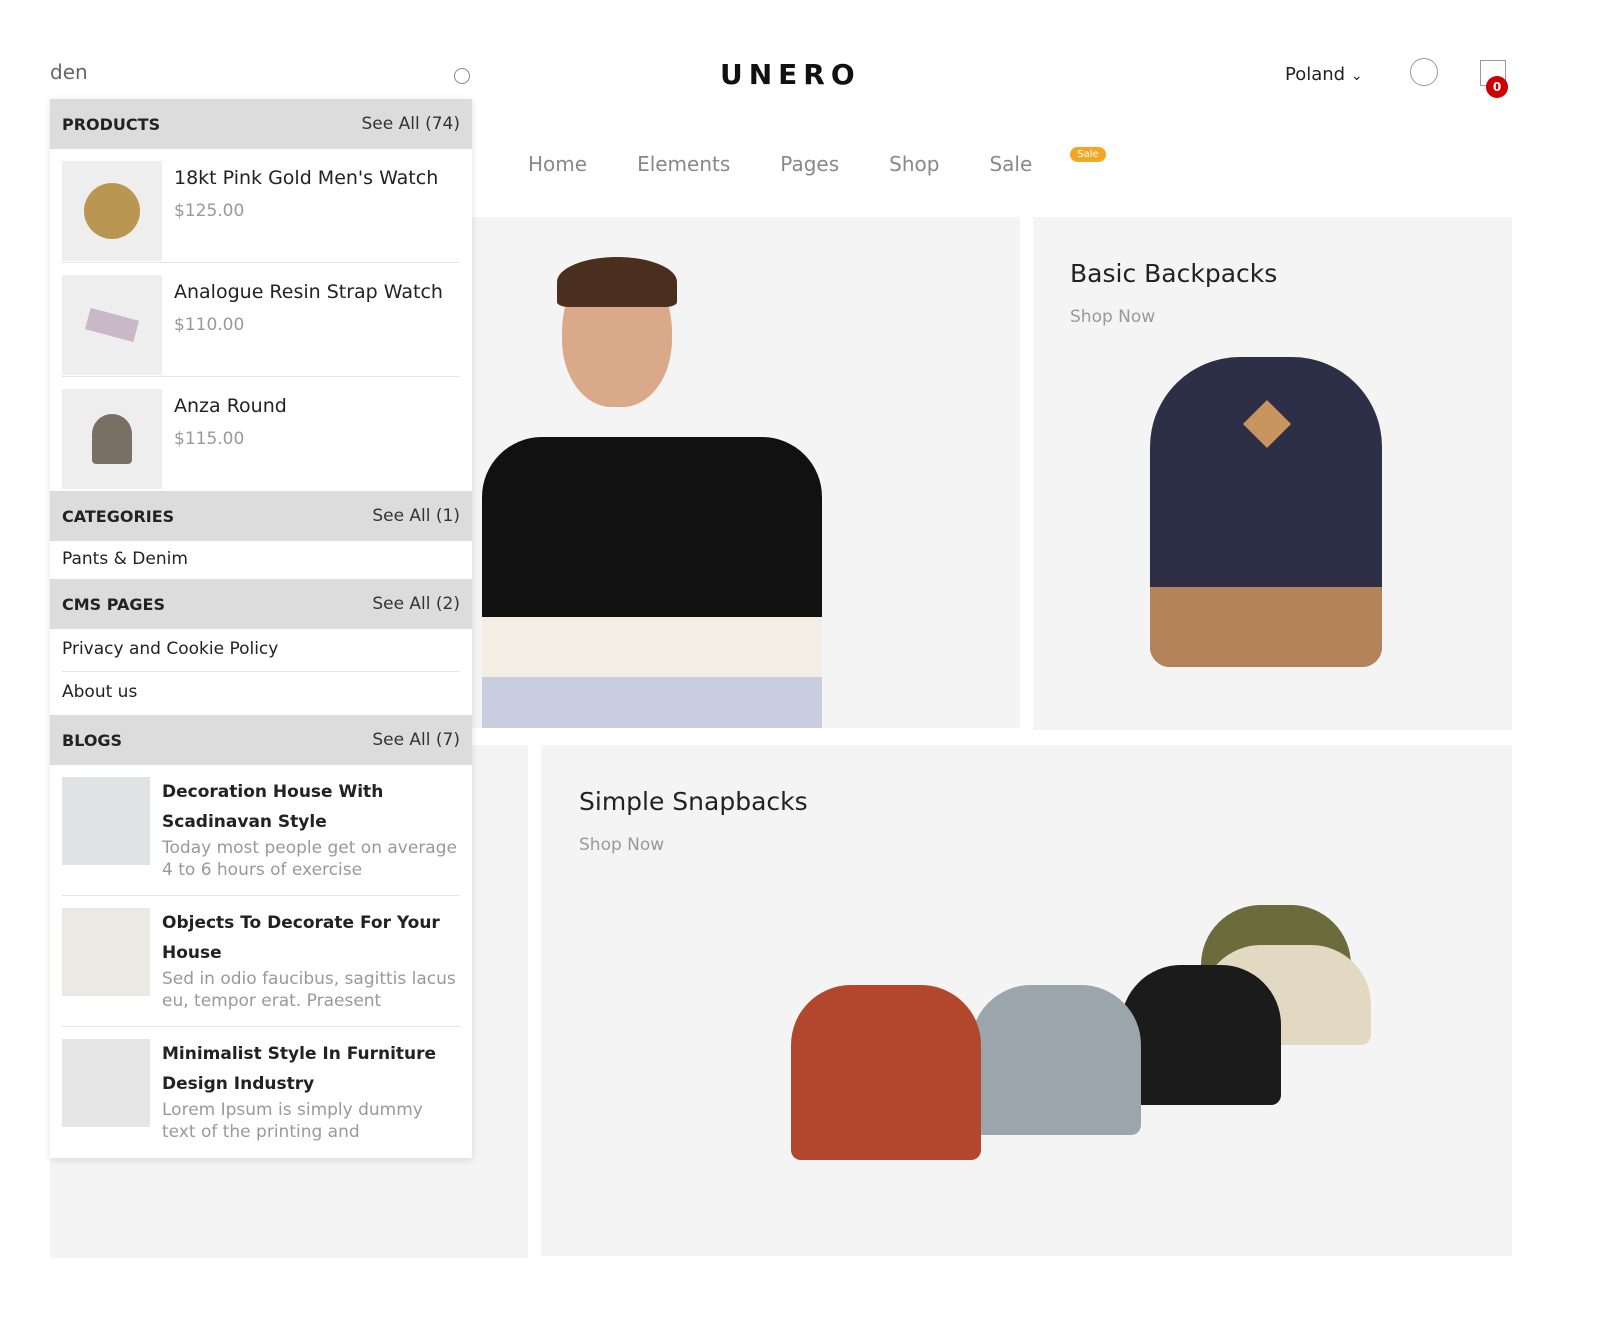  Describe the element at coordinates (230, 406) in the screenshot. I see `product-name: Anza Round` at that location.